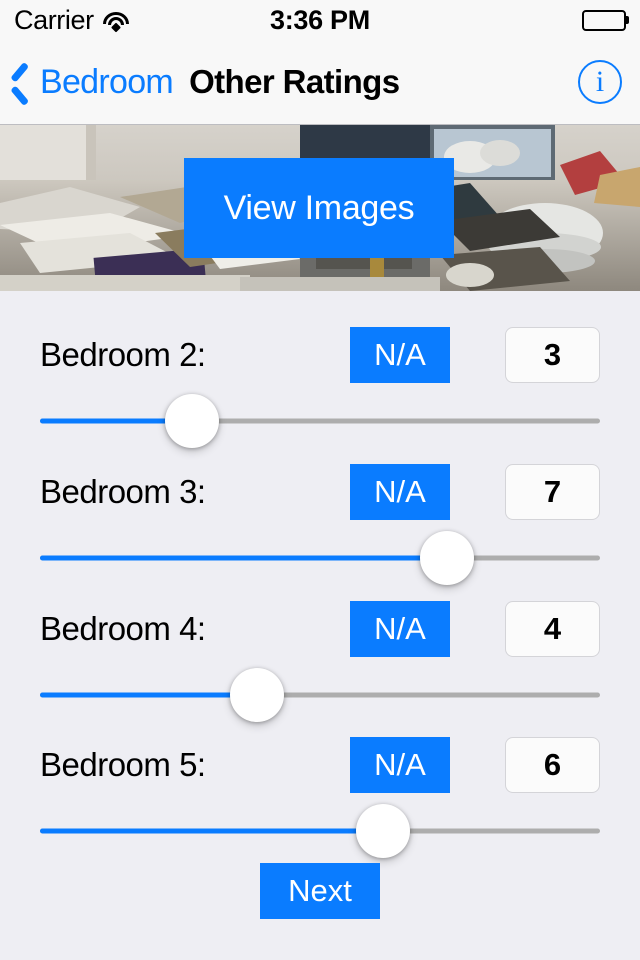 Image resolution: width=640 pixels, height=960 pixels. I want to click on next-button-label: Next, so click(320, 890).